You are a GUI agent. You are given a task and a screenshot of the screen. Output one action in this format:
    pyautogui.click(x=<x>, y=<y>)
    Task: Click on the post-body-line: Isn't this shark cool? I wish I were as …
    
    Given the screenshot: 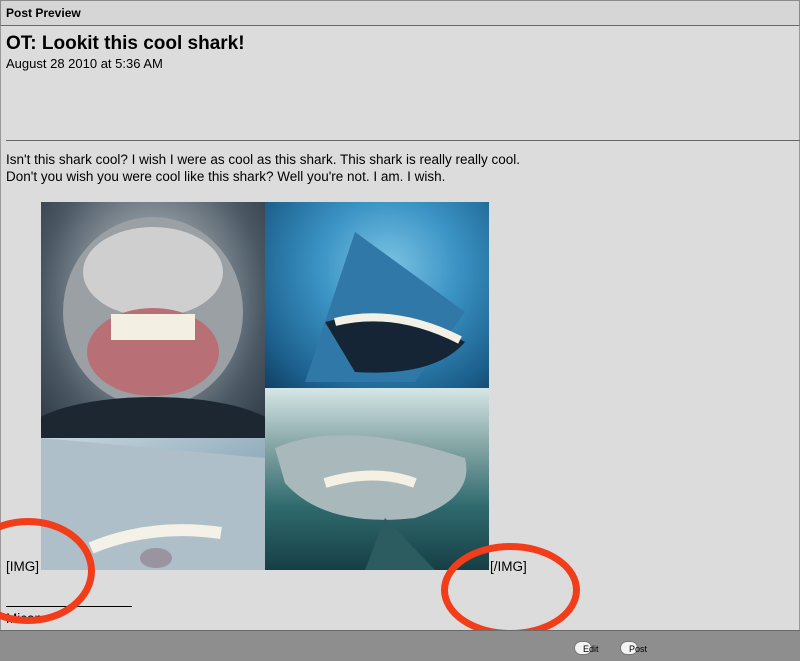 What is the action you would take?
    pyautogui.click(x=263, y=159)
    